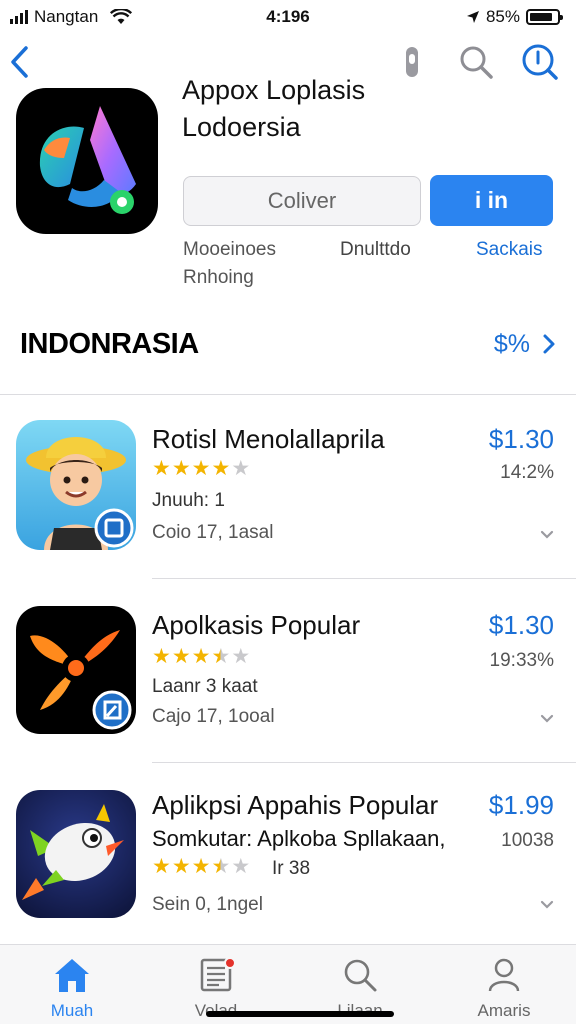 This screenshot has height=1024, width=576. I want to click on open-button: i in, so click(491, 200).